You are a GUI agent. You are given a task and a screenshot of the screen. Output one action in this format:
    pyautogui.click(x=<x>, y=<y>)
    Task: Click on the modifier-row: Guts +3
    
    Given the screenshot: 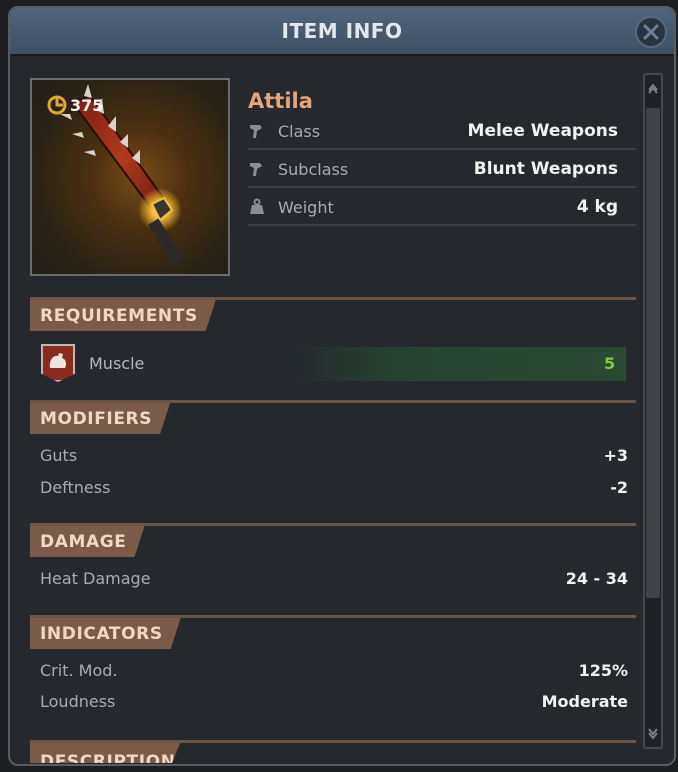 What is the action you would take?
    pyautogui.click(x=334, y=455)
    